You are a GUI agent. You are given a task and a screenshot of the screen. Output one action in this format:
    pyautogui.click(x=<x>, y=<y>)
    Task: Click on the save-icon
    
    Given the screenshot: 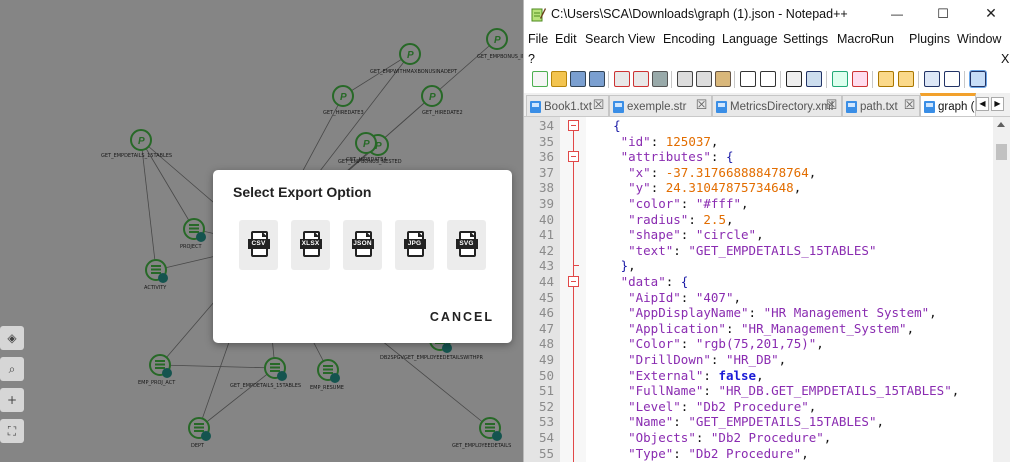 What is the action you would take?
    pyautogui.click(x=578, y=79)
    